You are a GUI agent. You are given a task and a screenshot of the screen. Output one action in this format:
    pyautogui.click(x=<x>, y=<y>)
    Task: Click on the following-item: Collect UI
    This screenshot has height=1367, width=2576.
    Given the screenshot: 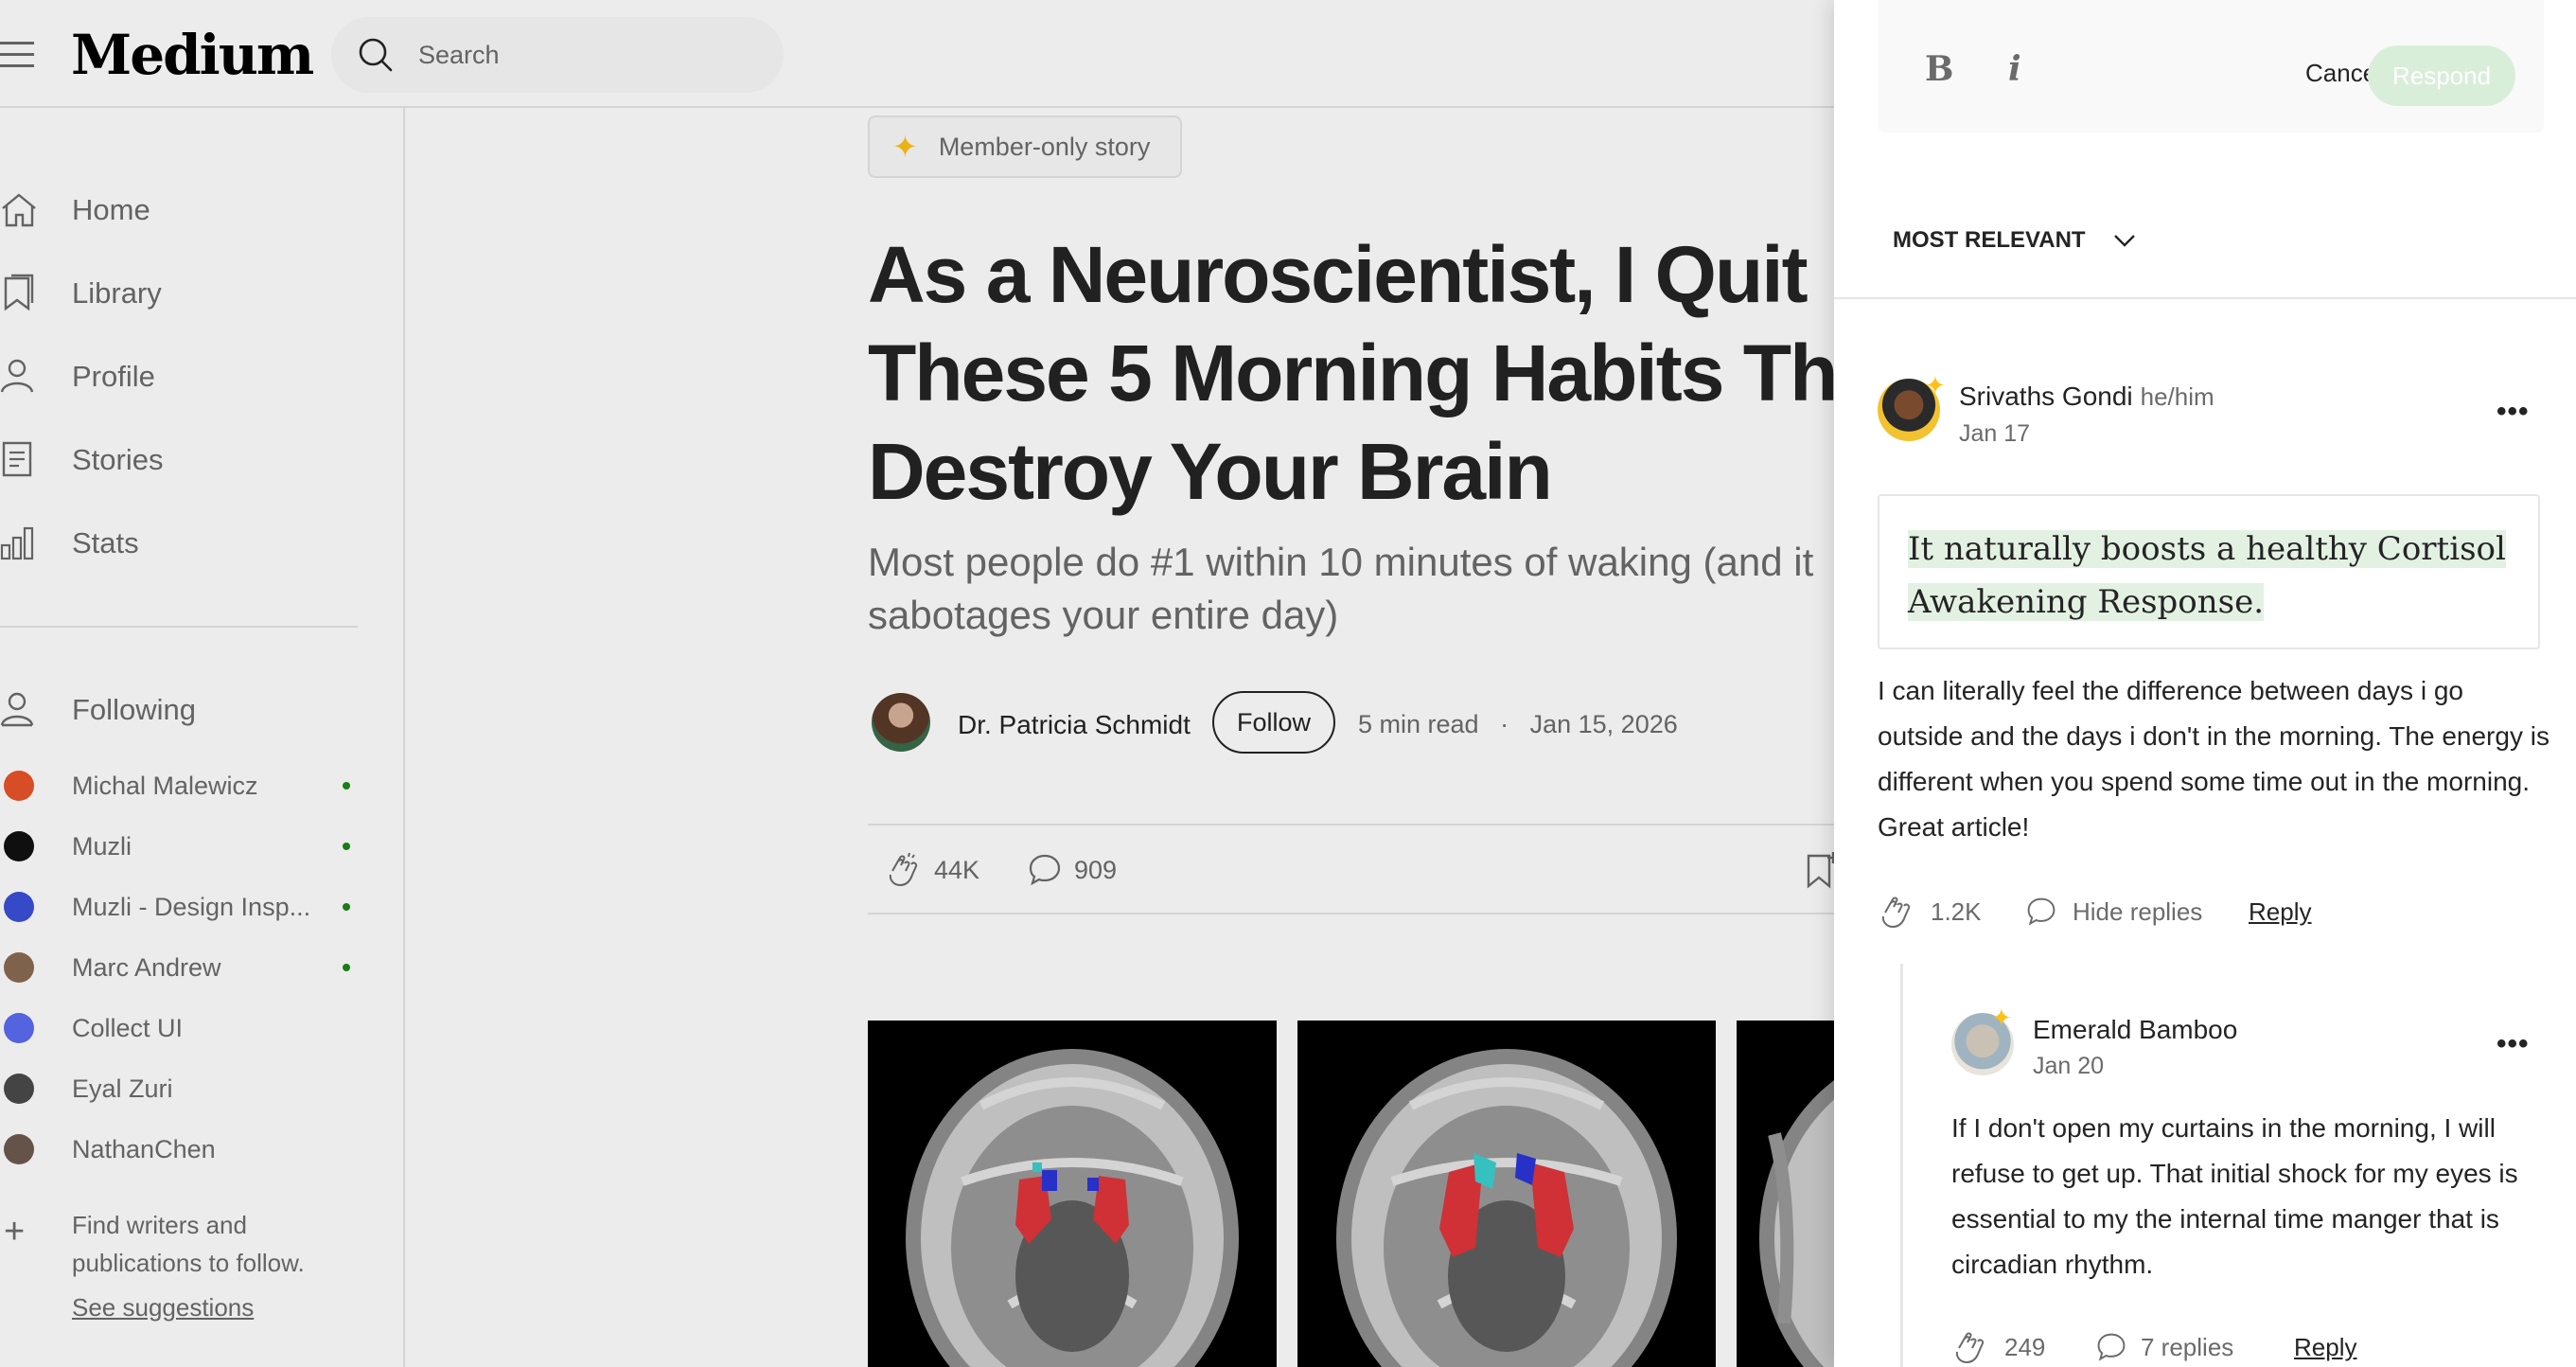 What is the action you would take?
    pyautogui.click(x=180, y=1028)
    